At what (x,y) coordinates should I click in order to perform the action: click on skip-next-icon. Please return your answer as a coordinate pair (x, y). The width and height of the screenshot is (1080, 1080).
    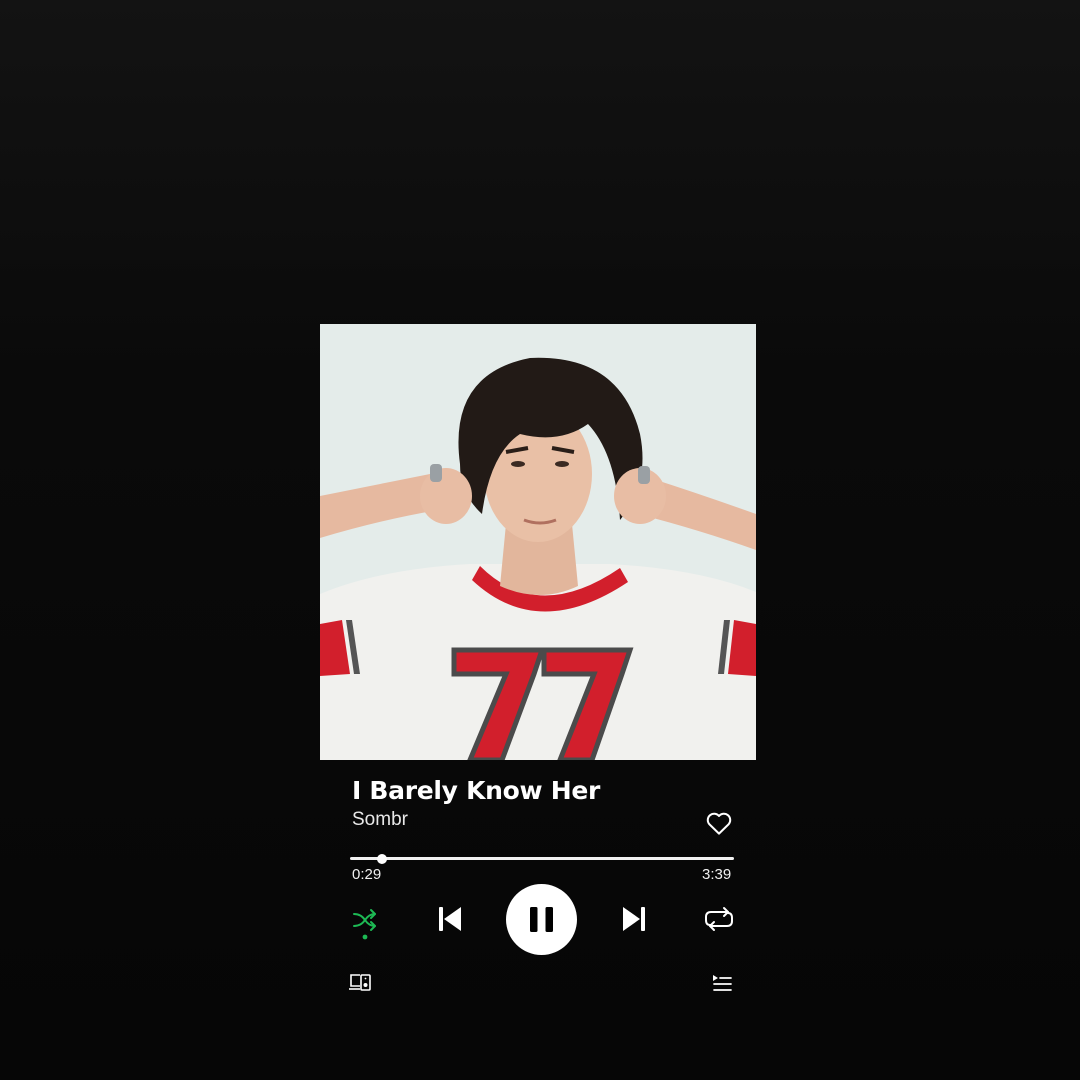
    Looking at the image, I should click on (634, 919).